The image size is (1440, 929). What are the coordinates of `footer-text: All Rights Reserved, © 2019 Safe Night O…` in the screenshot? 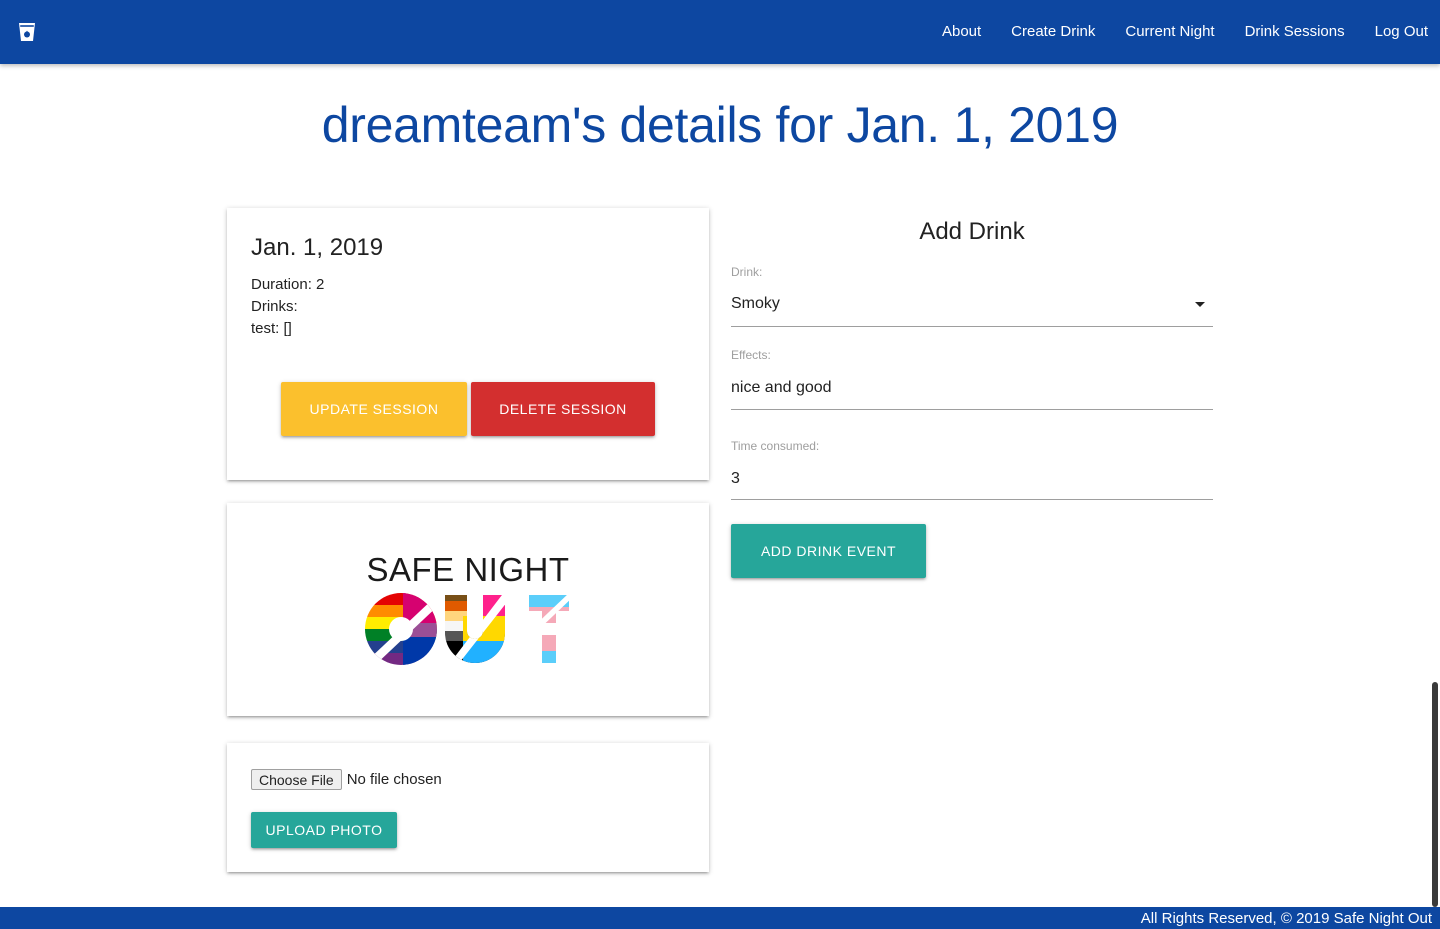 It's located at (1286, 918).